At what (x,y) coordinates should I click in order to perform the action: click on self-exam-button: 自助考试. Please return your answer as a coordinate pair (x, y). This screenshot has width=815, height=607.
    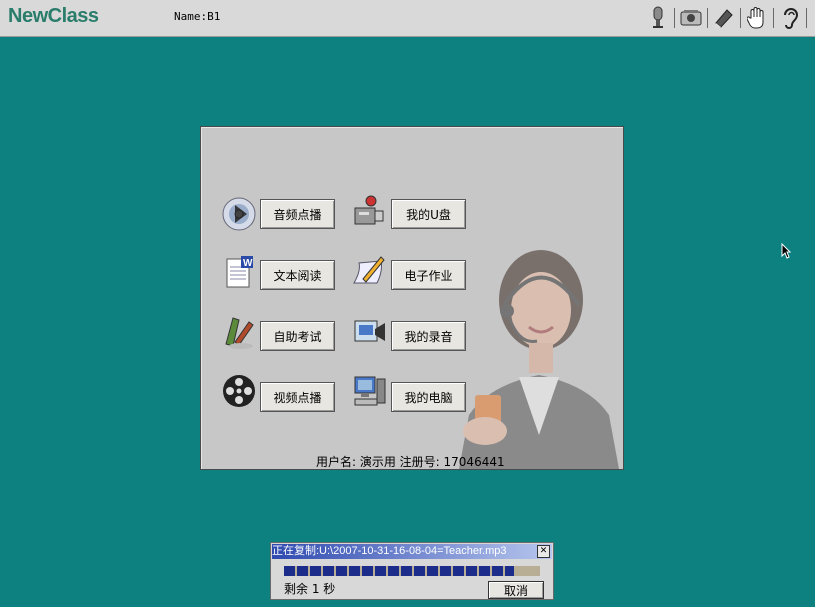
    Looking at the image, I should click on (297, 336).